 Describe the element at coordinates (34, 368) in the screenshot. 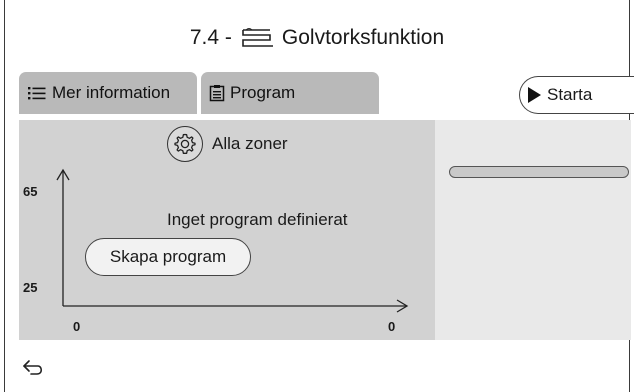

I see `back-arrow-icon` at that location.